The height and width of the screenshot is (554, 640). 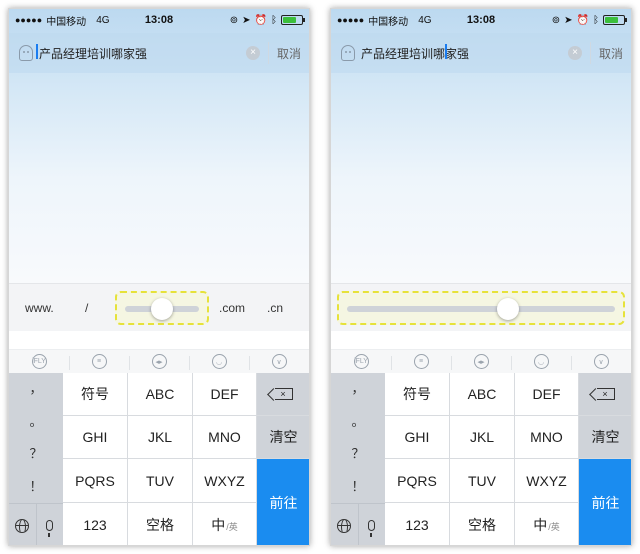 I want to click on alarm-icon: ⏰, so click(x=582, y=20).